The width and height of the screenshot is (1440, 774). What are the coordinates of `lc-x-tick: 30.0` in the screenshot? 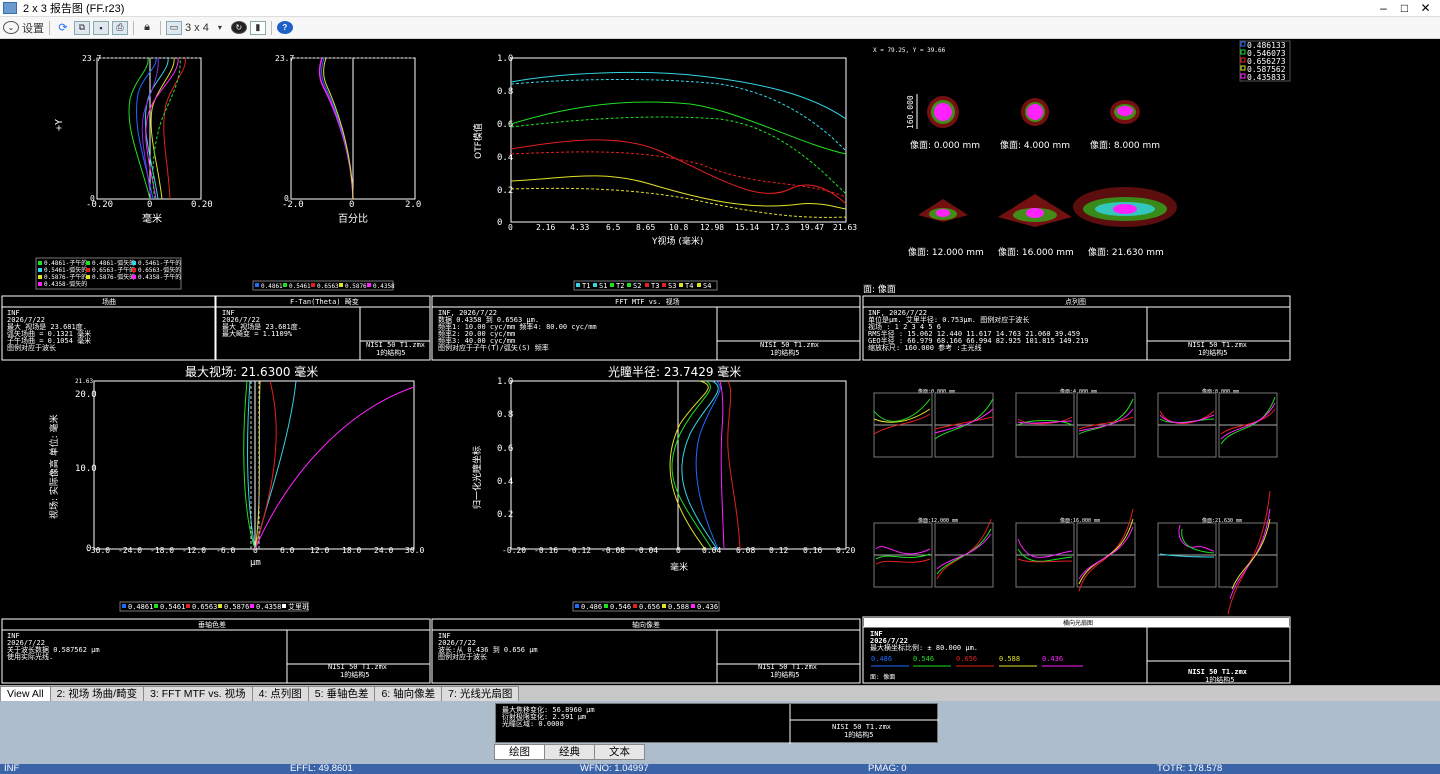 It's located at (414, 550).